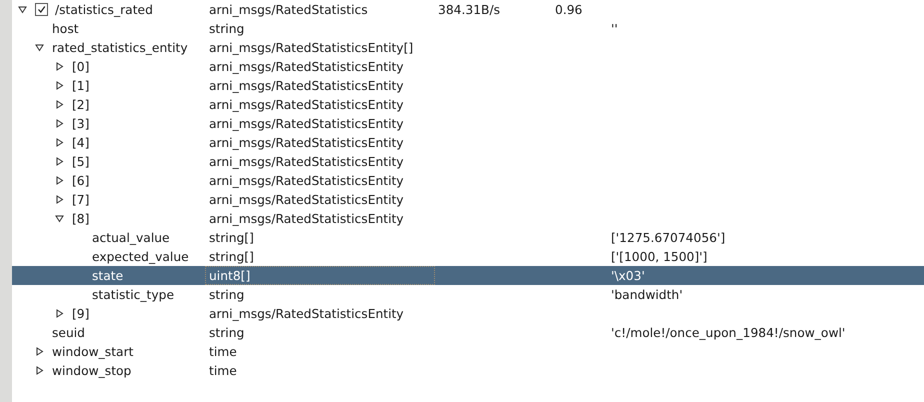 Image resolution: width=924 pixels, height=402 pixels. I want to click on field-name: actual_value, so click(131, 237).